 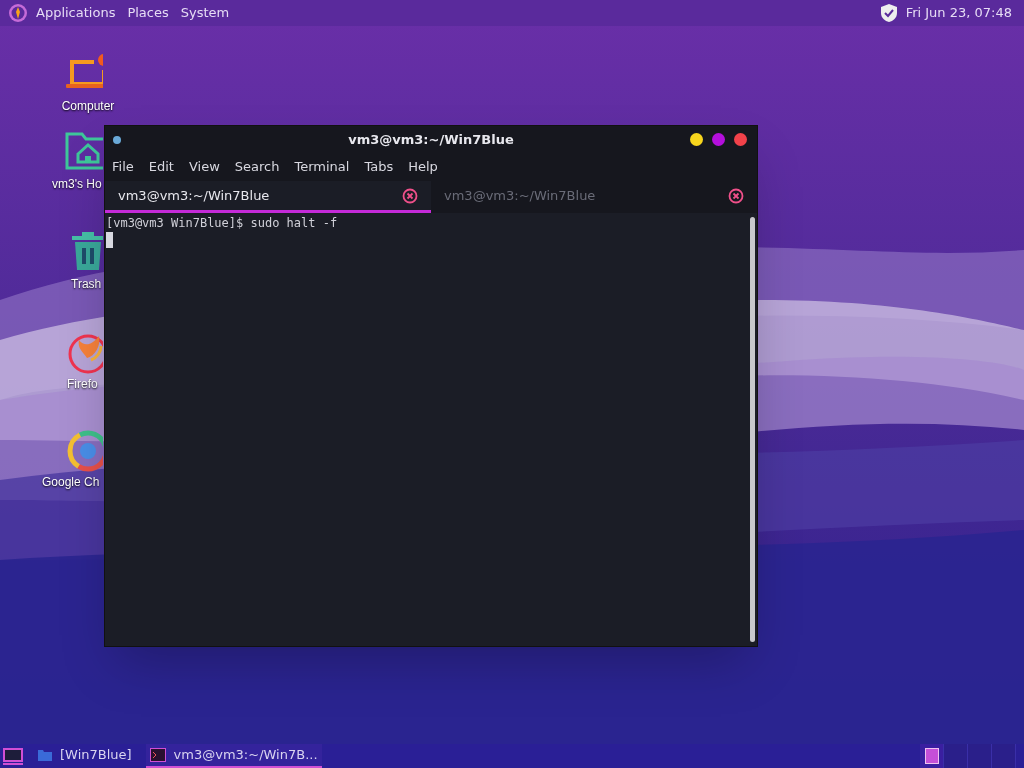 I want to click on window-title: vm3@vm3:~/Win7Blue, so click(x=431, y=139).